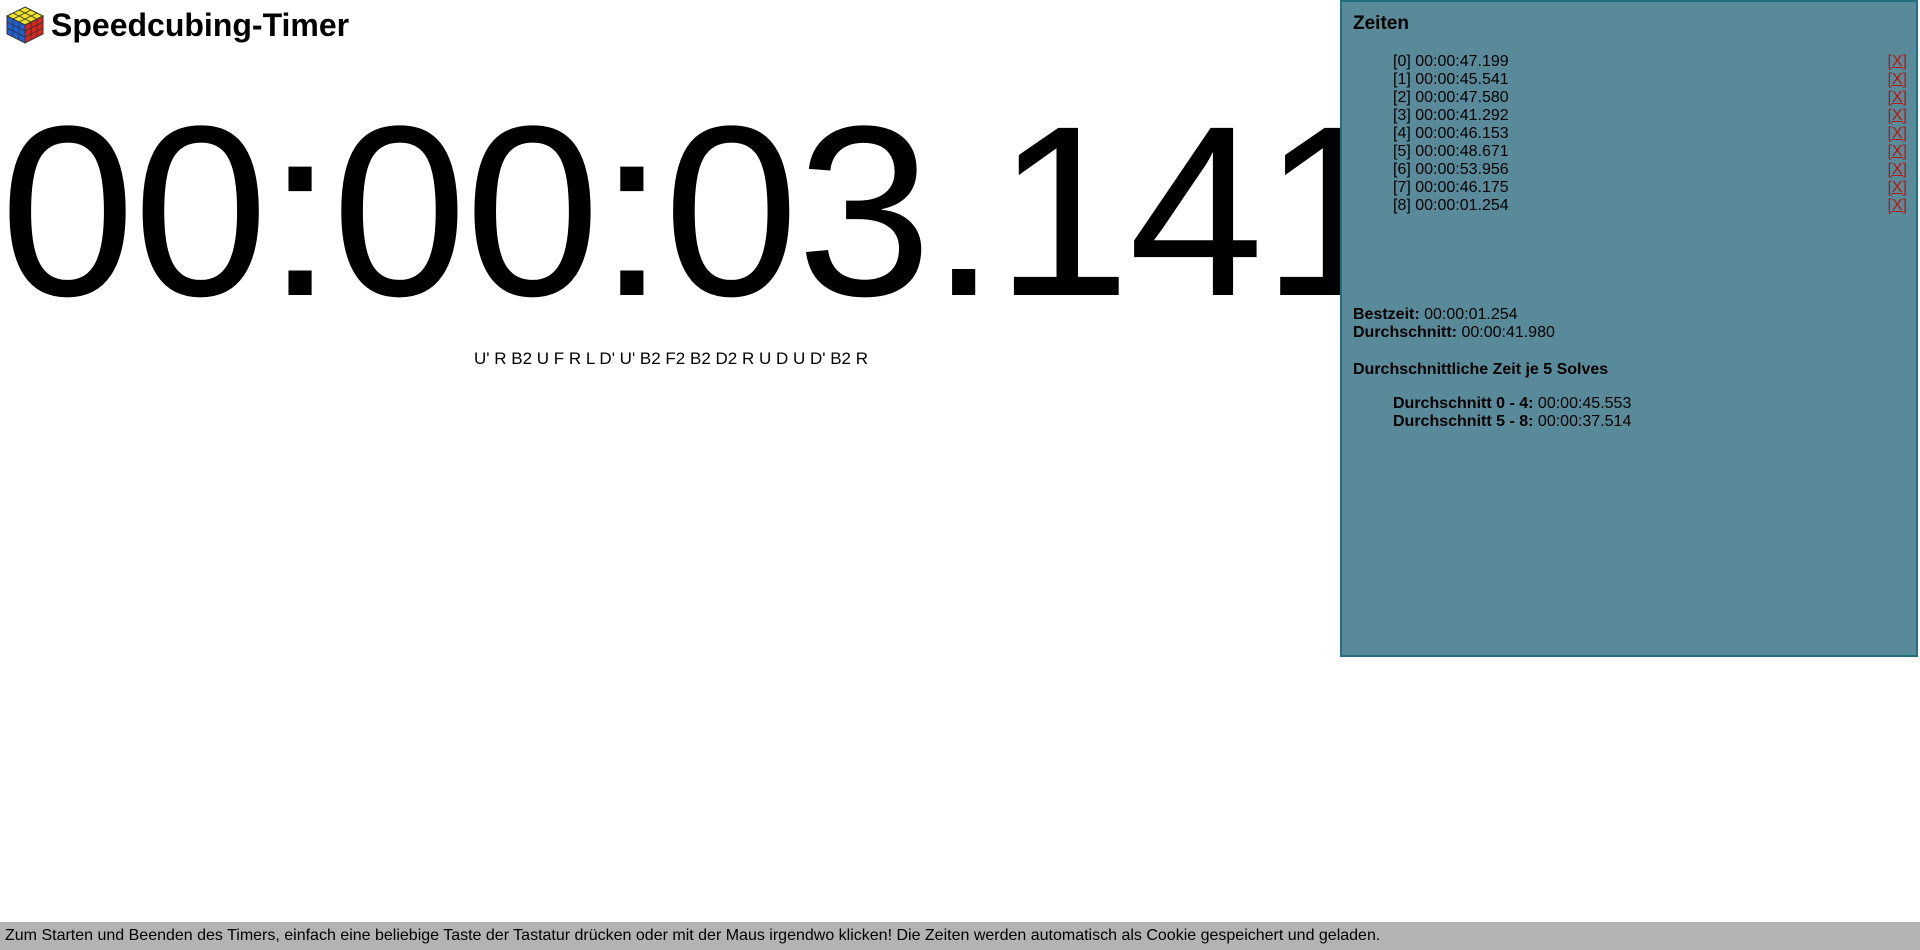  What do you see at coordinates (1451, 115) in the screenshot?
I see `time-entry: [3] 00:00:41.292` at bounding box center [1451, 115].